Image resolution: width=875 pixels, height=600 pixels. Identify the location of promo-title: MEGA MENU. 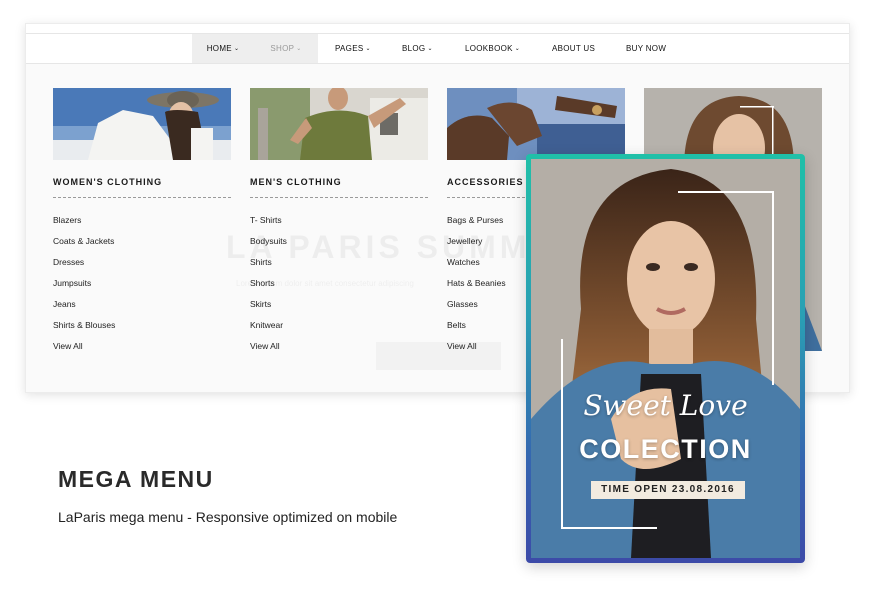
(136, 479).